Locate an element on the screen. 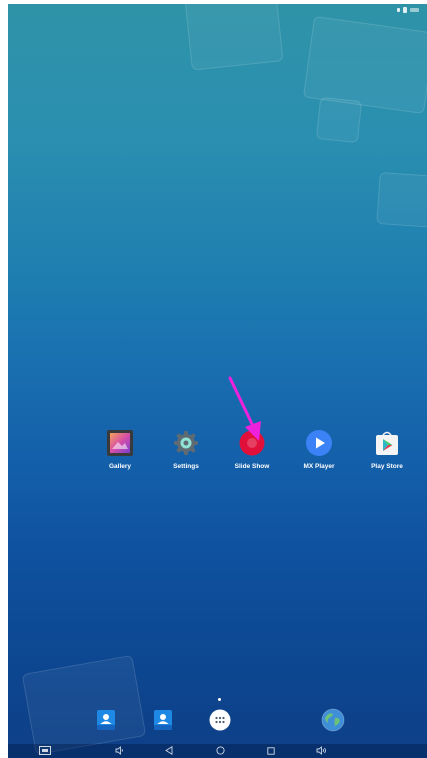 The height and width of the screenshot is (758, 427). volume-up-icon is located at coordinates (321, 750).